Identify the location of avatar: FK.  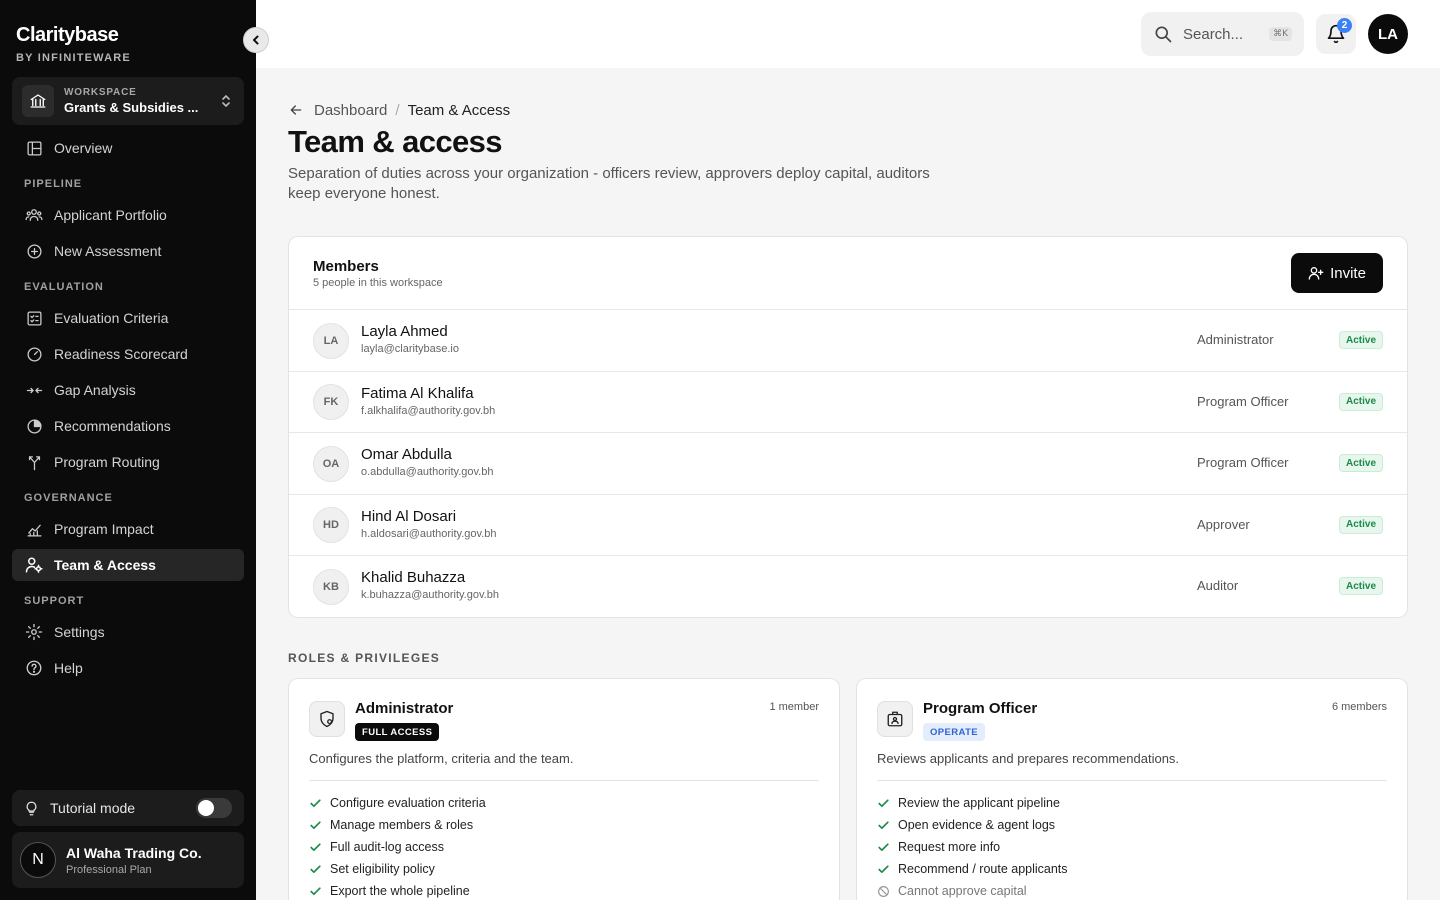
(331, 402).